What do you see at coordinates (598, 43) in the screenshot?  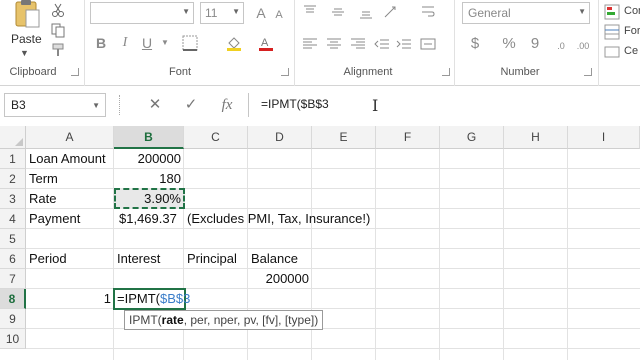 I see `group-divider` at bounding box center [598, 43].